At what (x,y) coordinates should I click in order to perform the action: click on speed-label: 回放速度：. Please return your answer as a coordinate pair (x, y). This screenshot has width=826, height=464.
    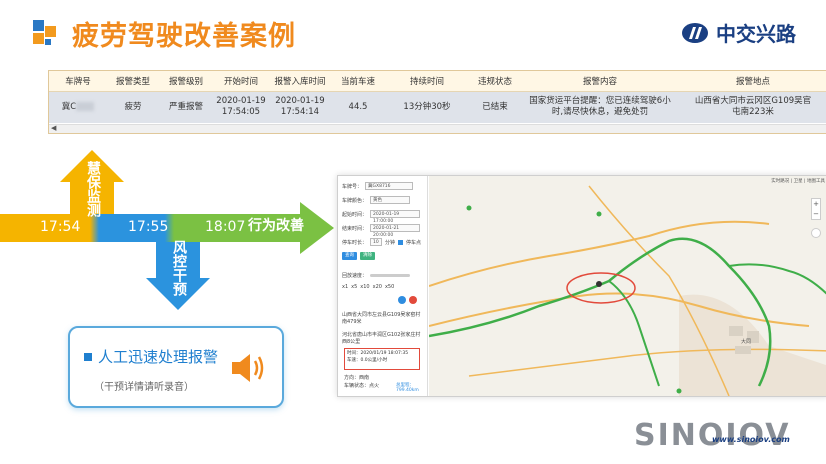
    Looking at the image, I should click on (355, 276).